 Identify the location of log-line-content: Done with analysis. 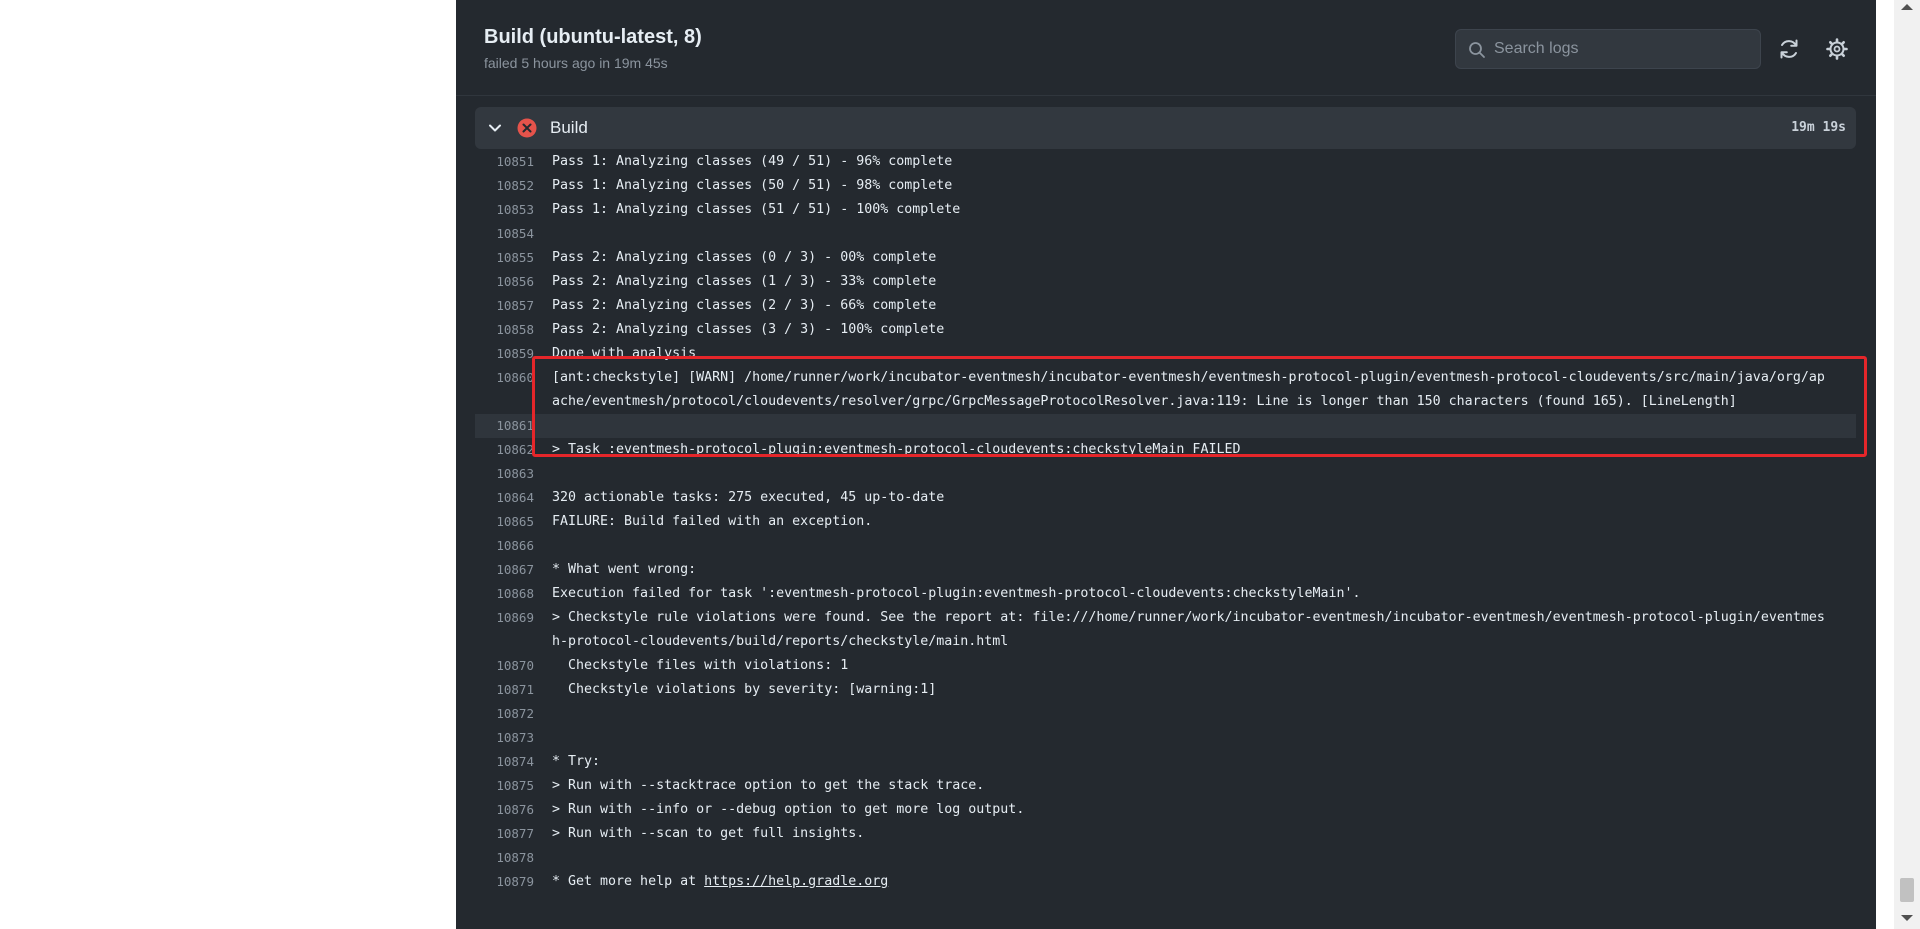
(624, 353).